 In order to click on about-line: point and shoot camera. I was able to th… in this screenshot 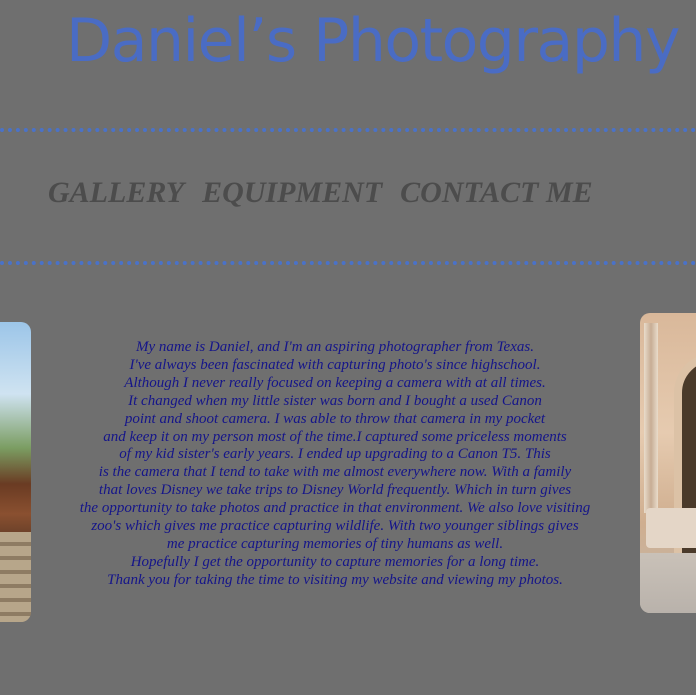, I will do `click(335, 418)`.